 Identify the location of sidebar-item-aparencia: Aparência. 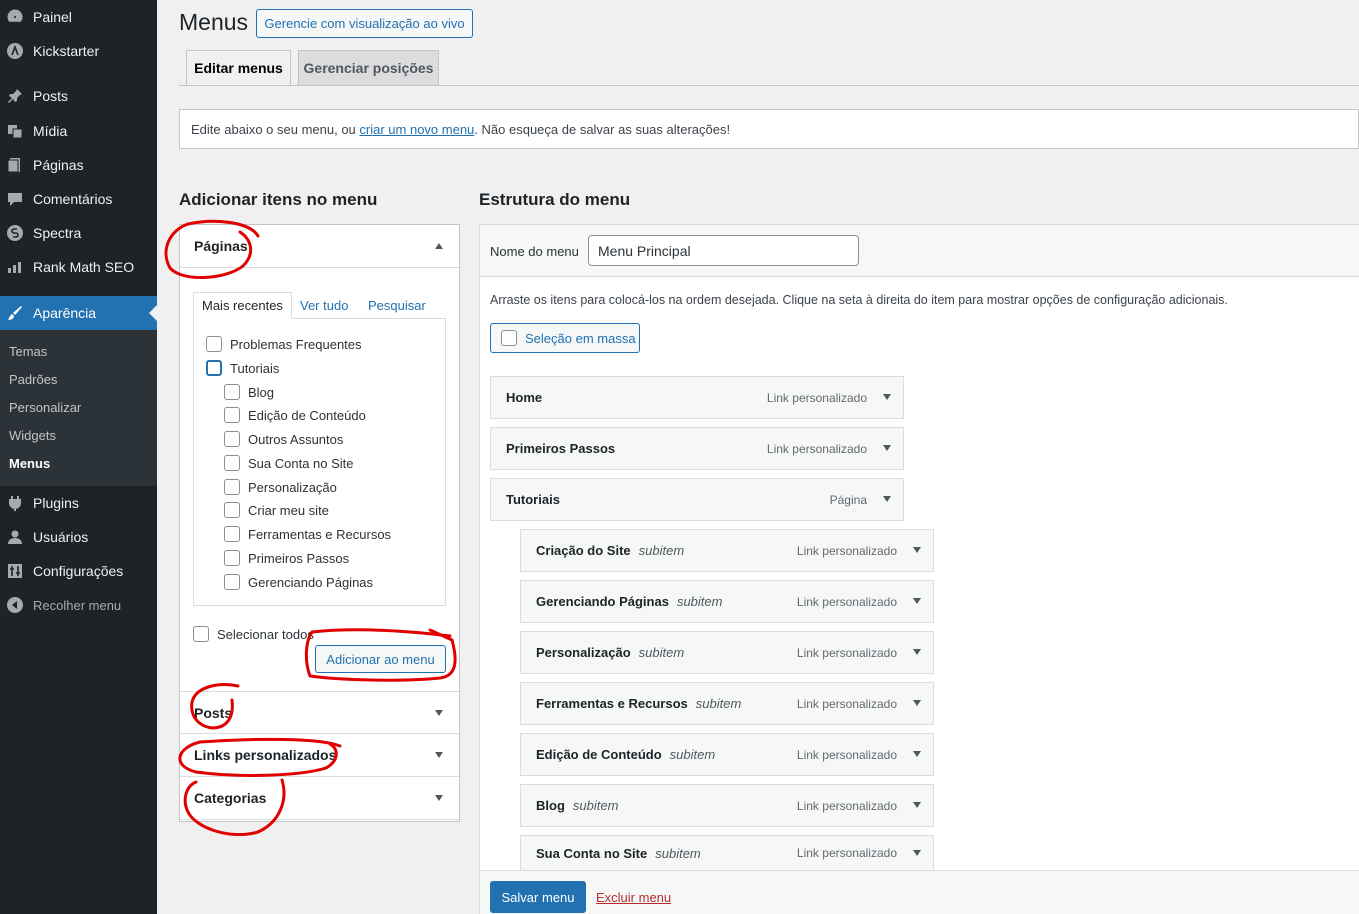
(78, 313).